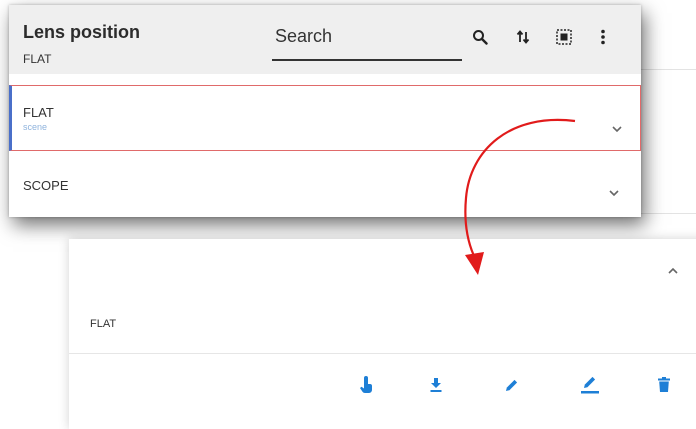 Image resolution: width=696 pixels, height=429 pixels. Describe the element at coordinates (520, 196) in the screenshot. I see `callout-arrow` at that location.